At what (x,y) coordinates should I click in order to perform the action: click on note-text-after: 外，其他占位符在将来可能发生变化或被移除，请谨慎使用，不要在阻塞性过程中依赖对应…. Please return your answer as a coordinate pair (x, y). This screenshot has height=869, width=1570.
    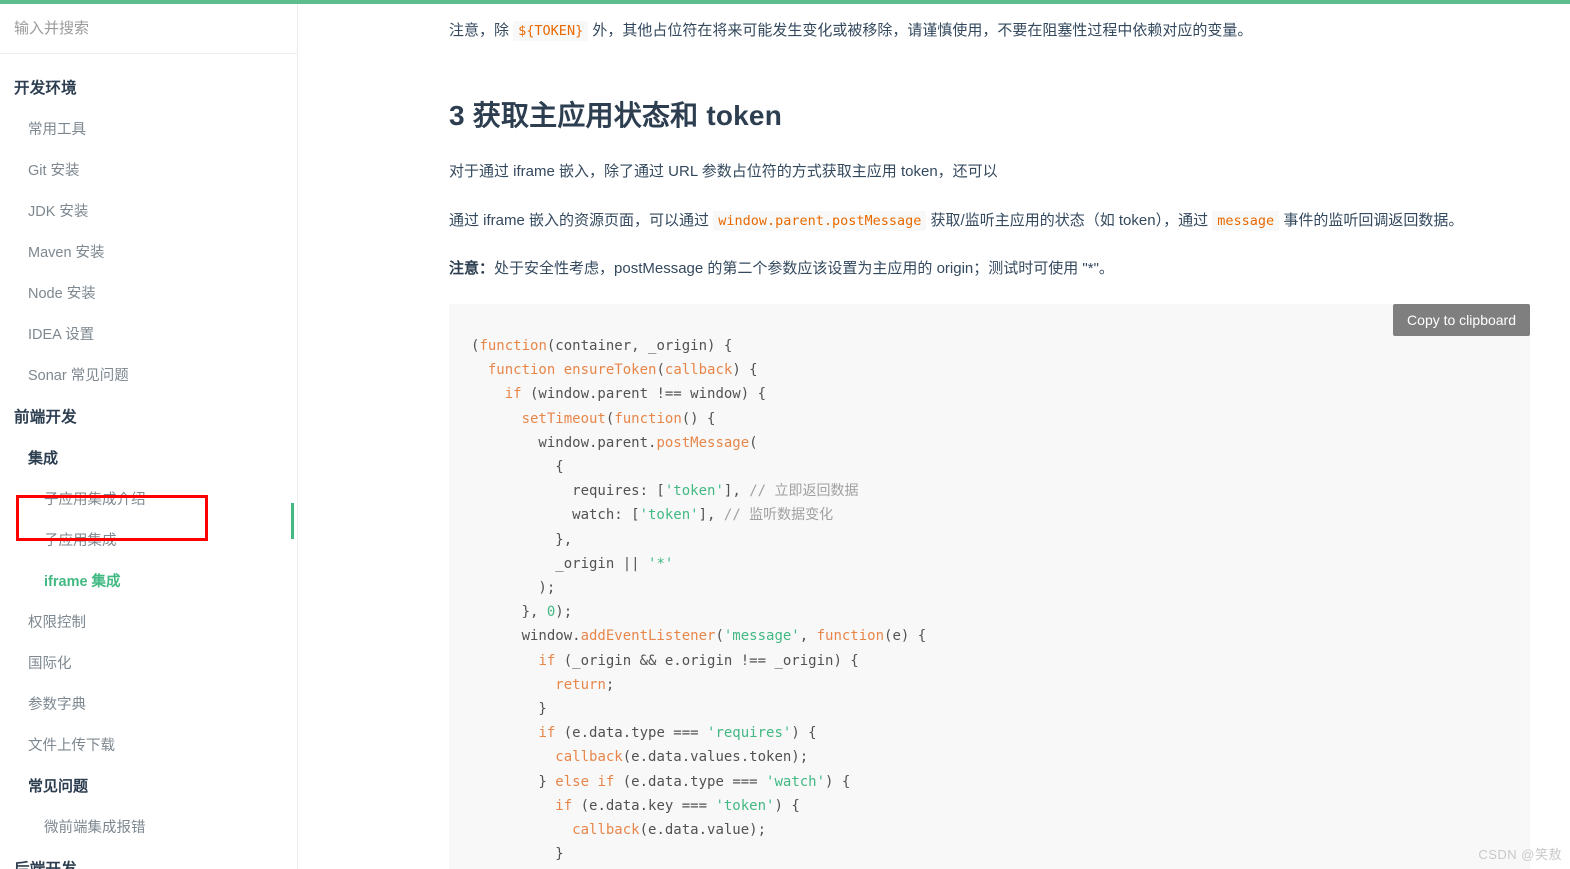
    Looking at the image, I should click on (920, 30).